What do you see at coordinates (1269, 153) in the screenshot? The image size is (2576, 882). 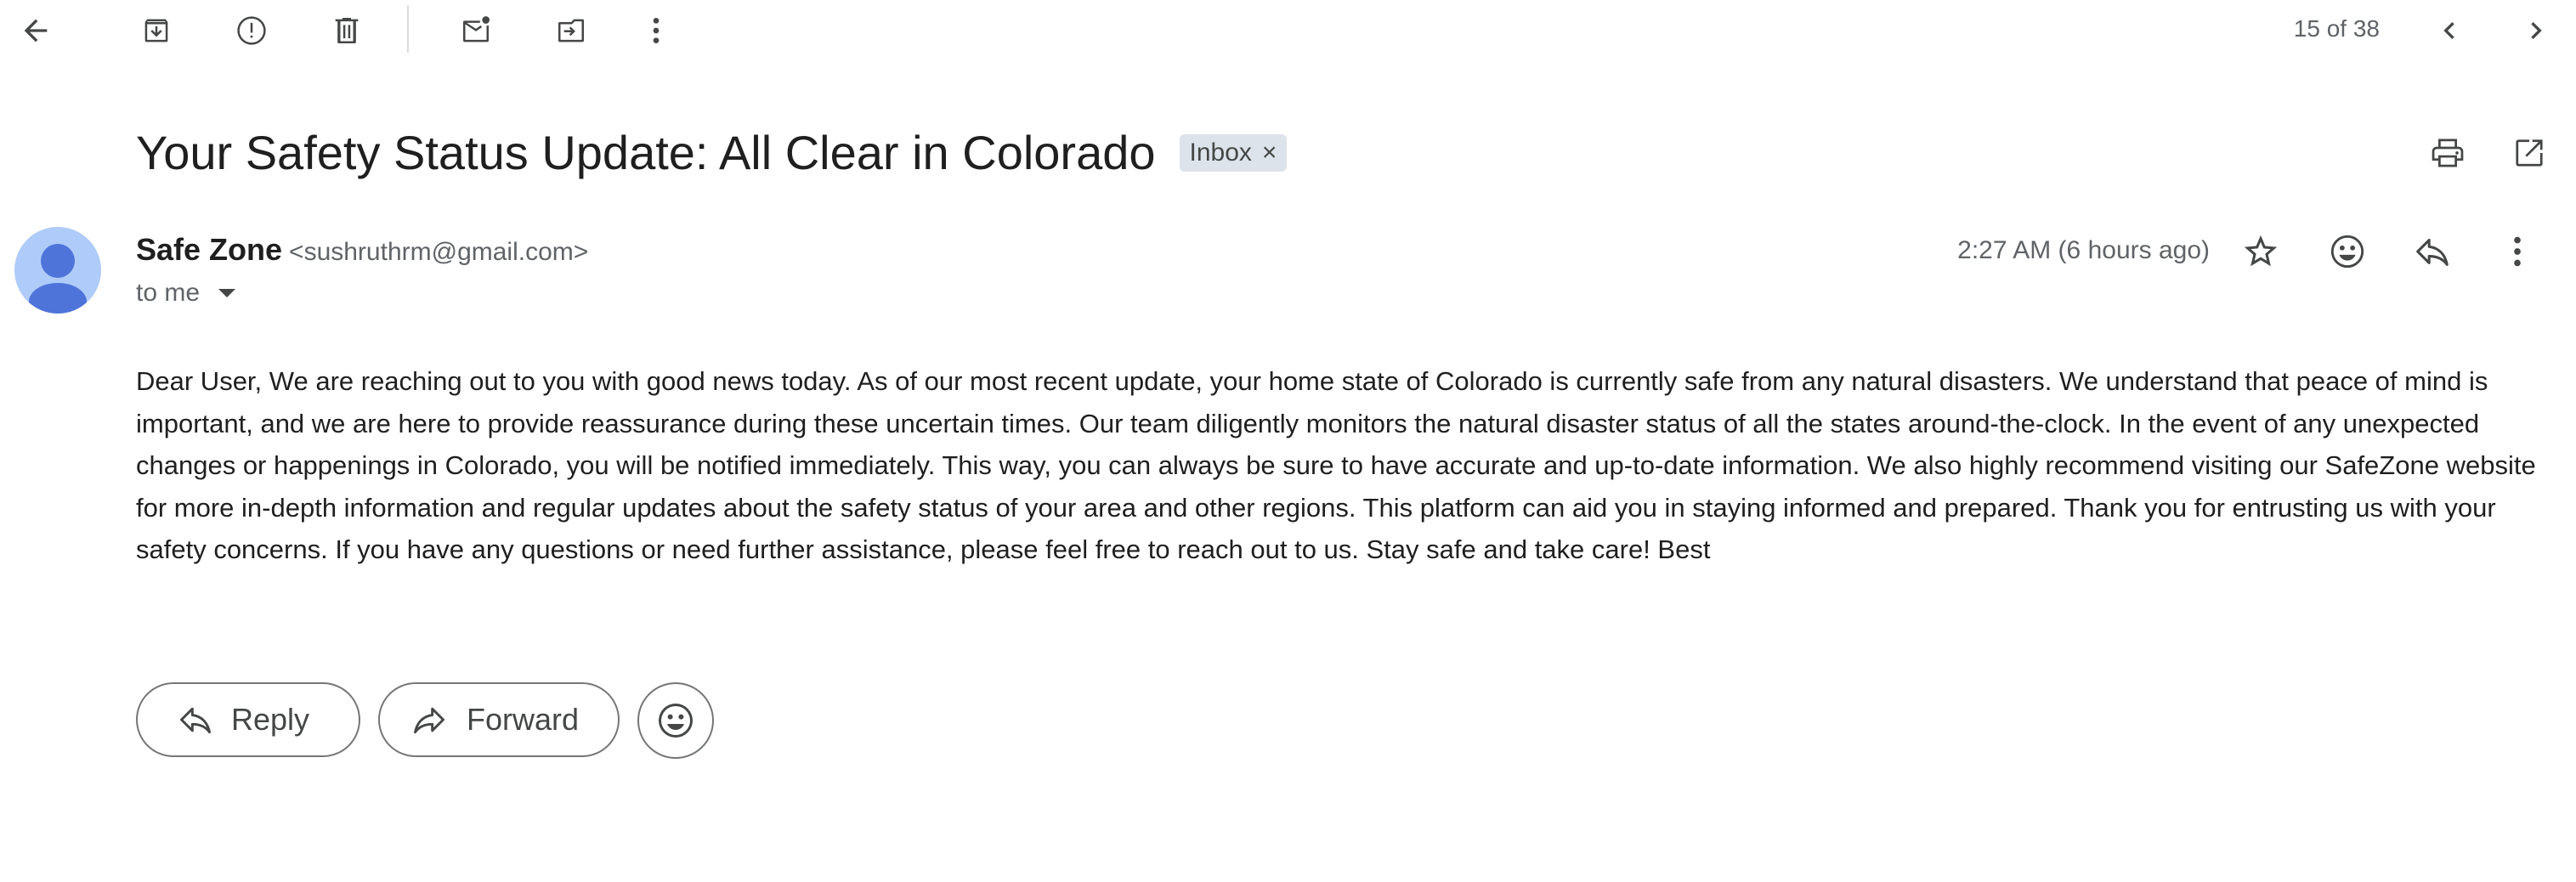 I see `remove-label-button: ×` at bounding box center [1269, 153].